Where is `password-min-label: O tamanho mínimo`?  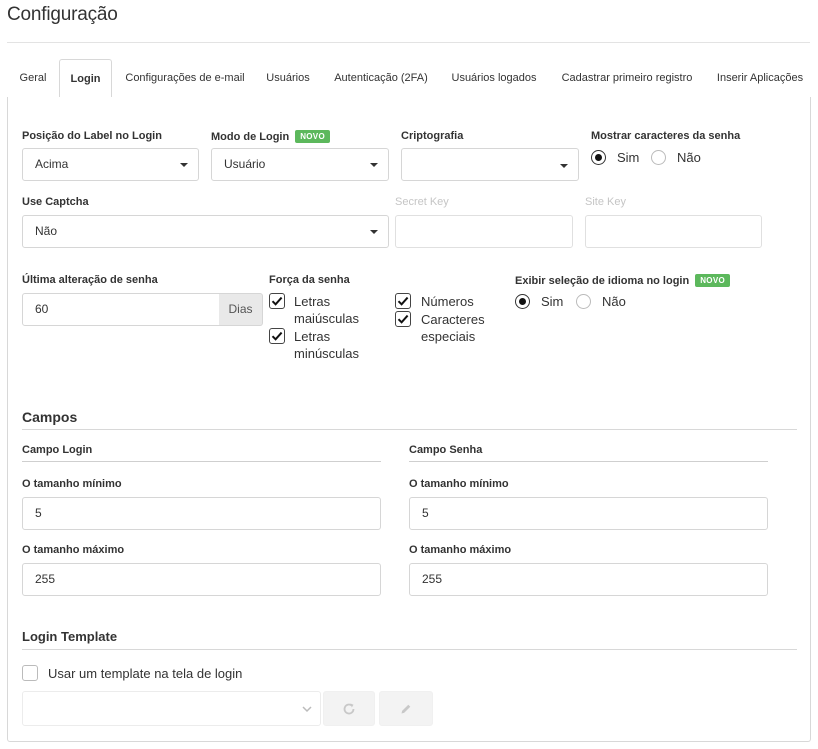 password-min-label: O tamanho mínimo is located at coordinates (459, 484).